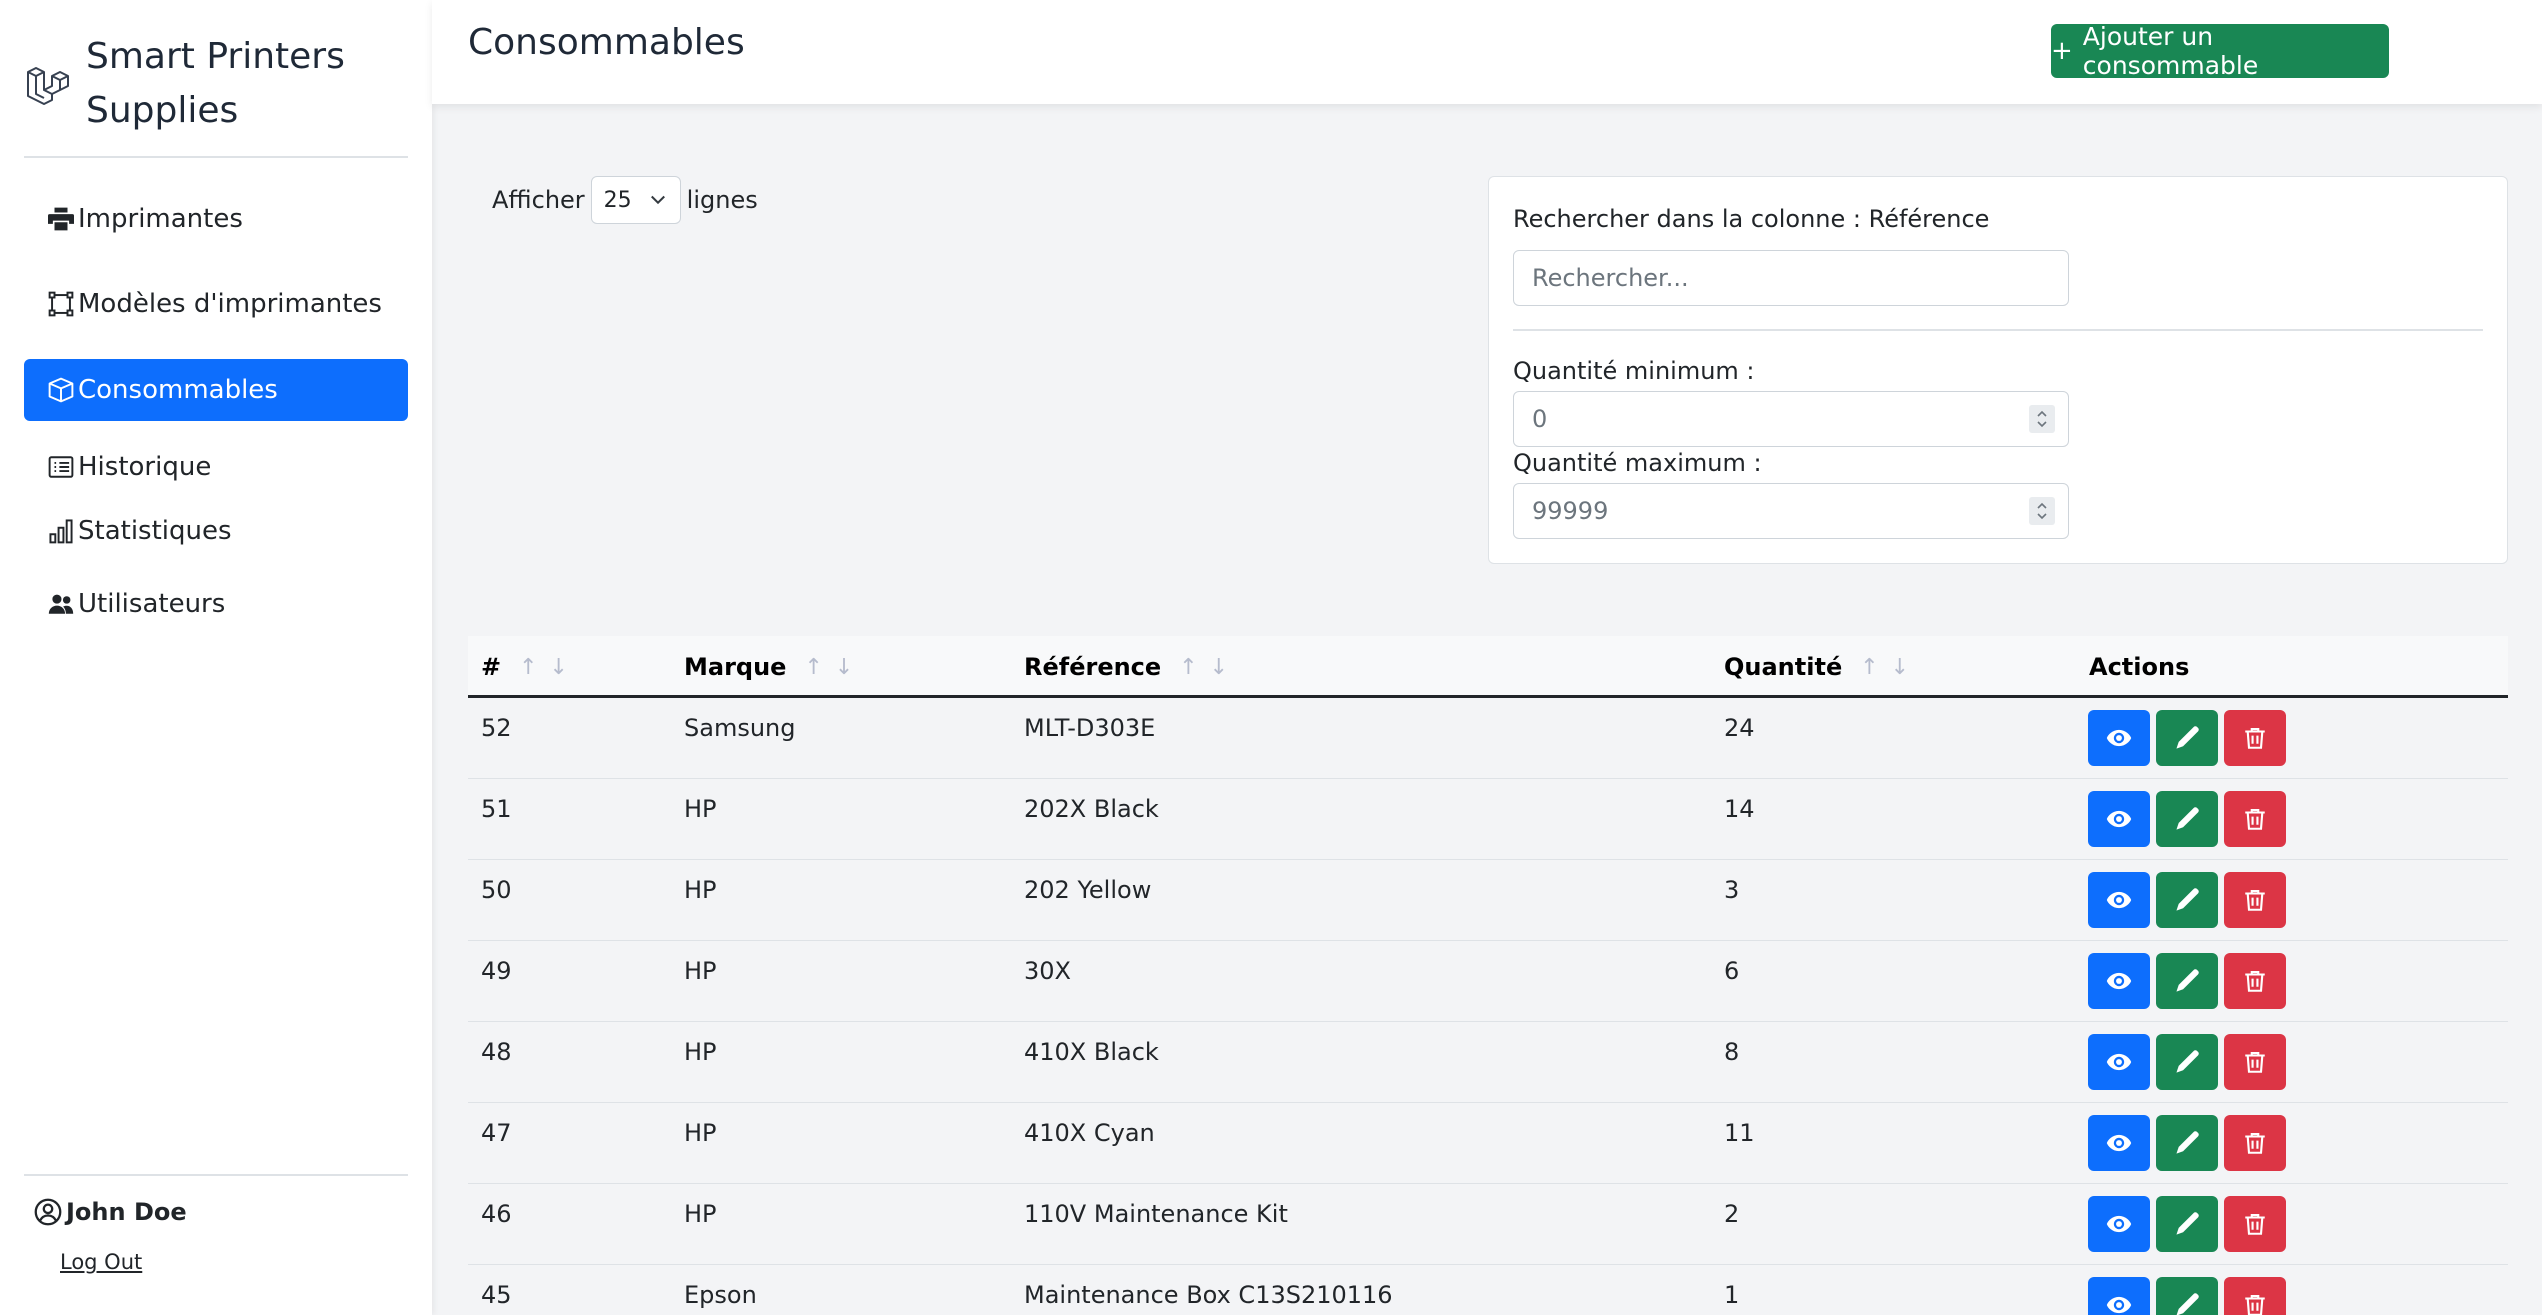 The height and width of the screenshot is (1315, 2542). I want to click on logout-link: Log Out, so click(101, 1262).